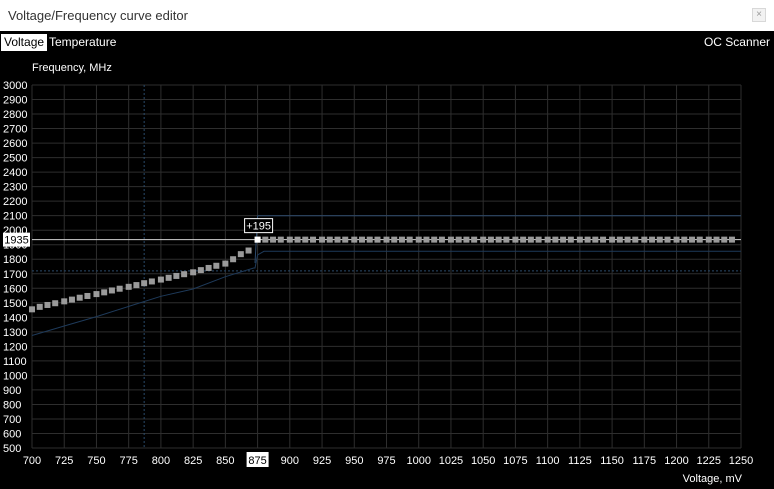 The height and width of the screenshot is (489, 774). What do you see at coordinates (382, 274) in the screenshot?
I see `curve-points` at bounding box center [382, 274].